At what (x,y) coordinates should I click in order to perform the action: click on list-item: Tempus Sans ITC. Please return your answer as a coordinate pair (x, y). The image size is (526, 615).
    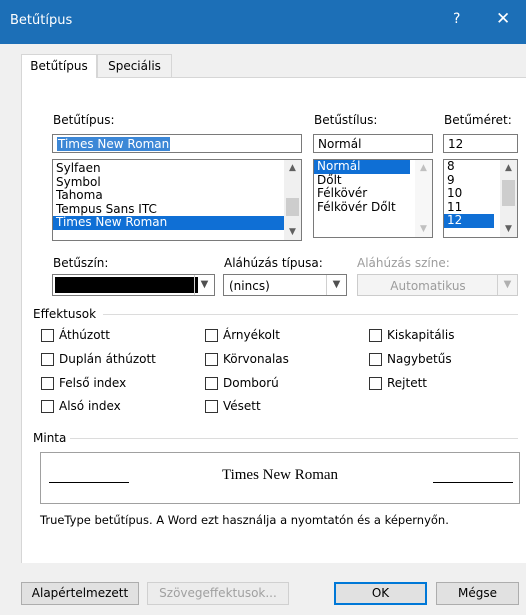
    Looking at the image, I should click on (177, 209).